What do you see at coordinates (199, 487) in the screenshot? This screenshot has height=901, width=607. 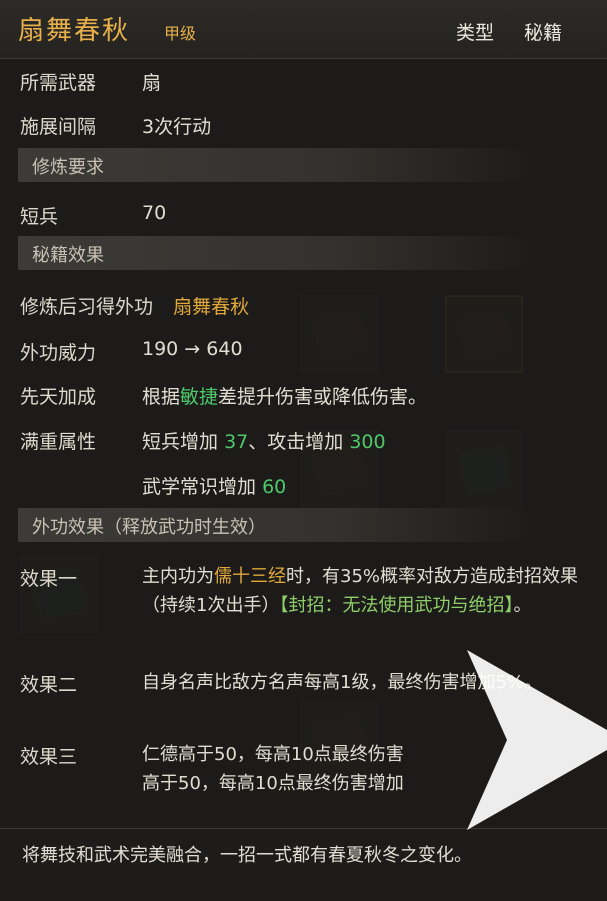 I see `full-line2-a: 武学常识增加` at bounding box center [199, 487].